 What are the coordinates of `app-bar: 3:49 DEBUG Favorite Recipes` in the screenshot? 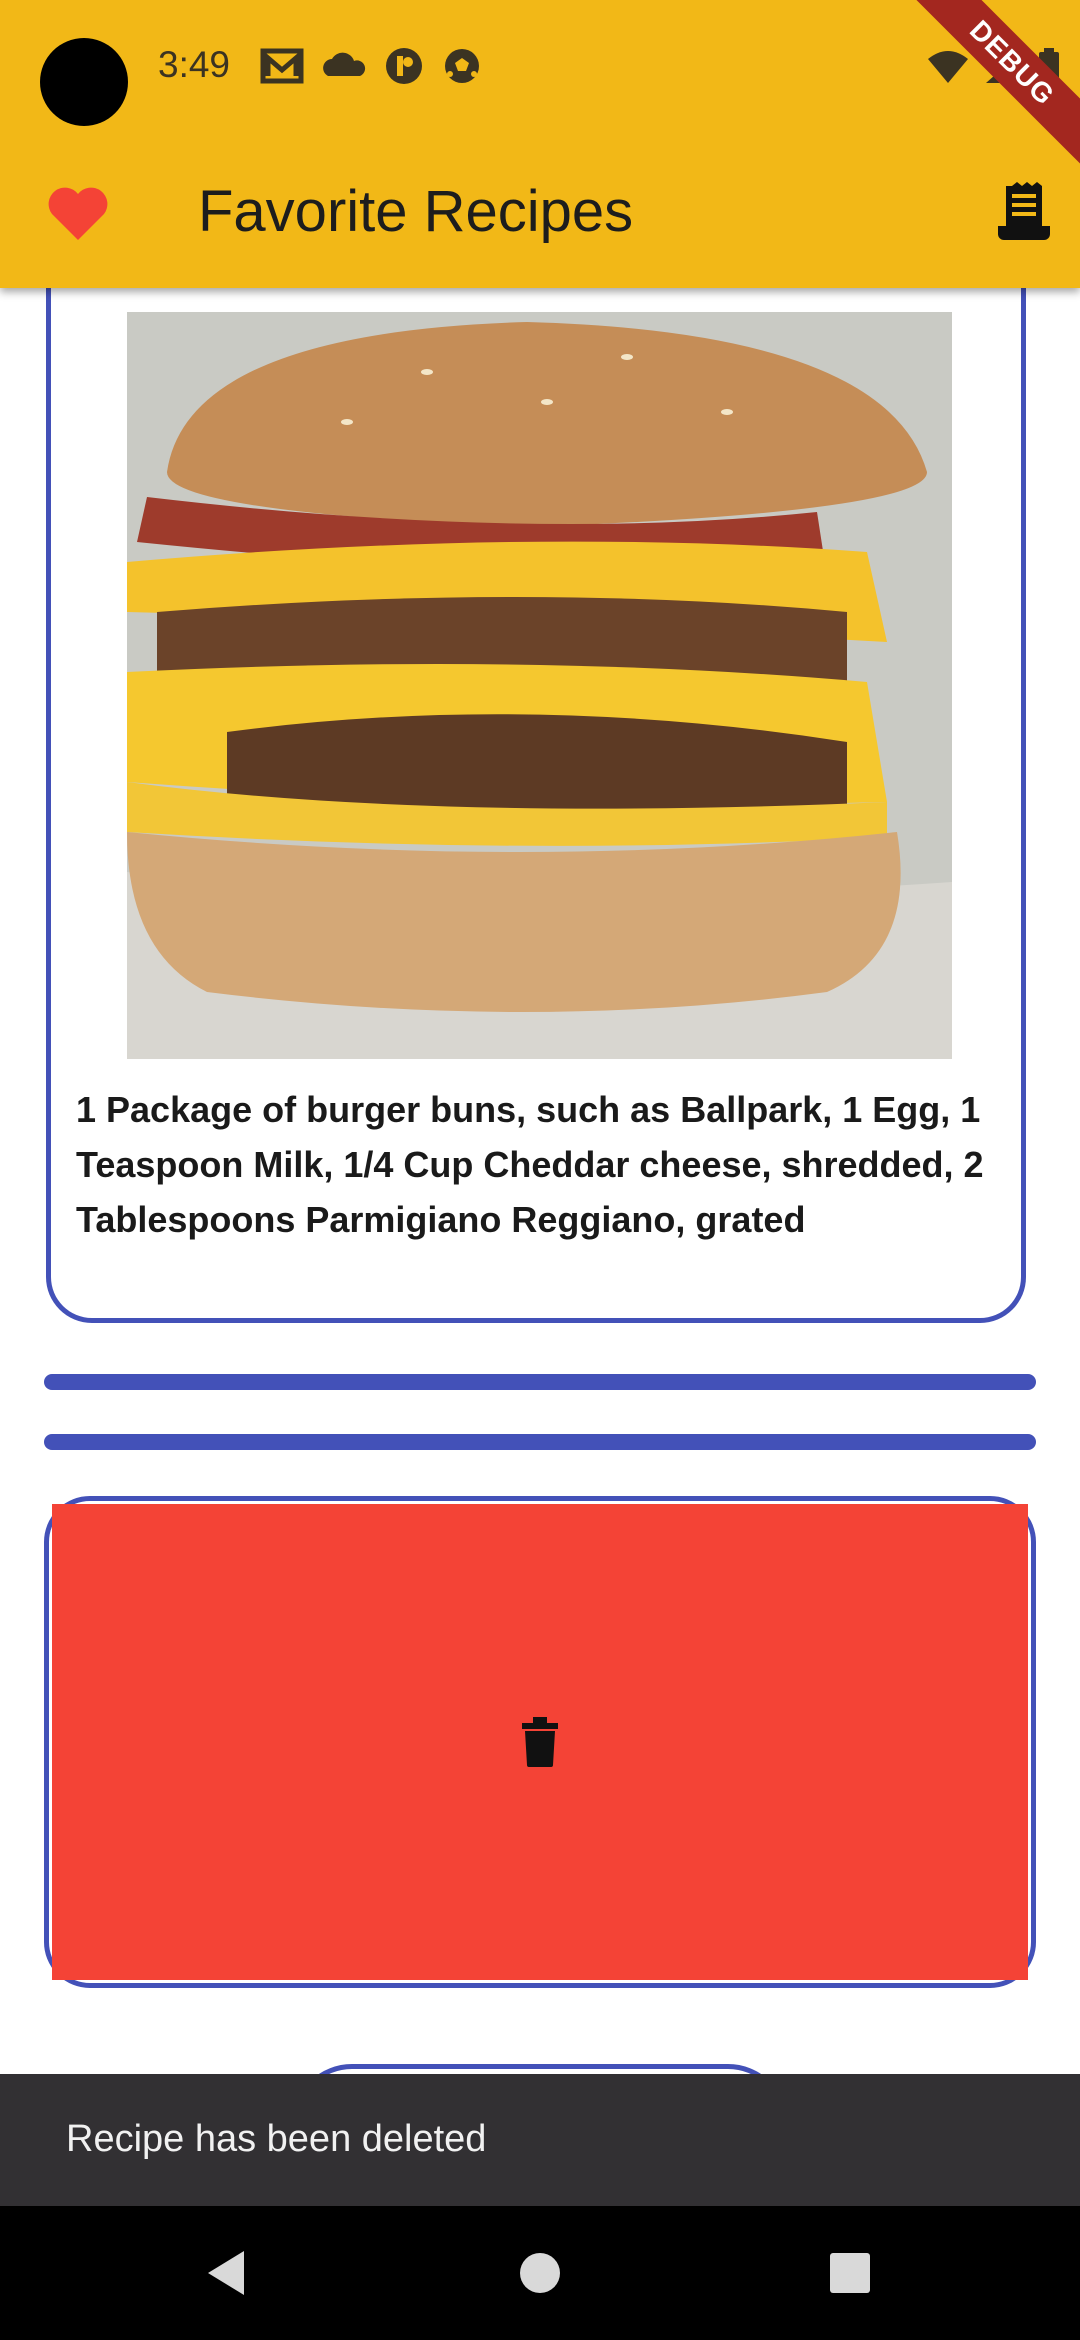 It's located at (540, 144).